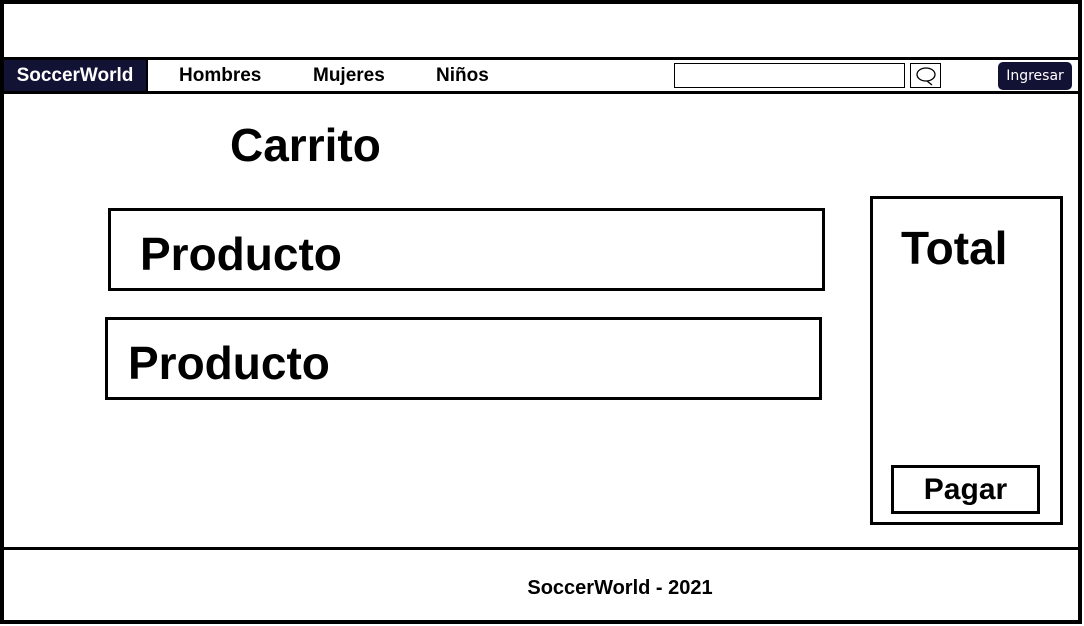 Image resolution: width=1084 pixels, height=626 pixels. Describe the element at coordinates (305, 145) in the screenshot. I see `page-title: Carrito` at that location.